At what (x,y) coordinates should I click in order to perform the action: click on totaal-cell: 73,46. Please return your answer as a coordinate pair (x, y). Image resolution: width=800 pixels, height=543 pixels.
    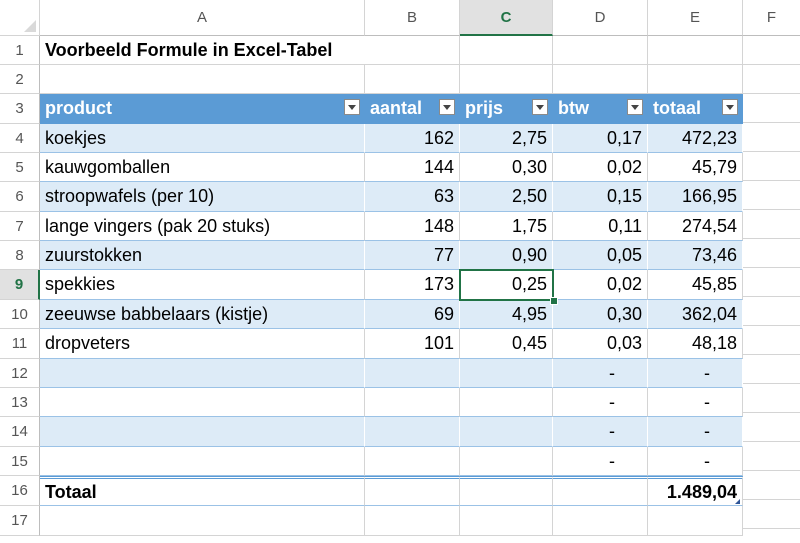
    Looking at the image, I should click on (695, 255).